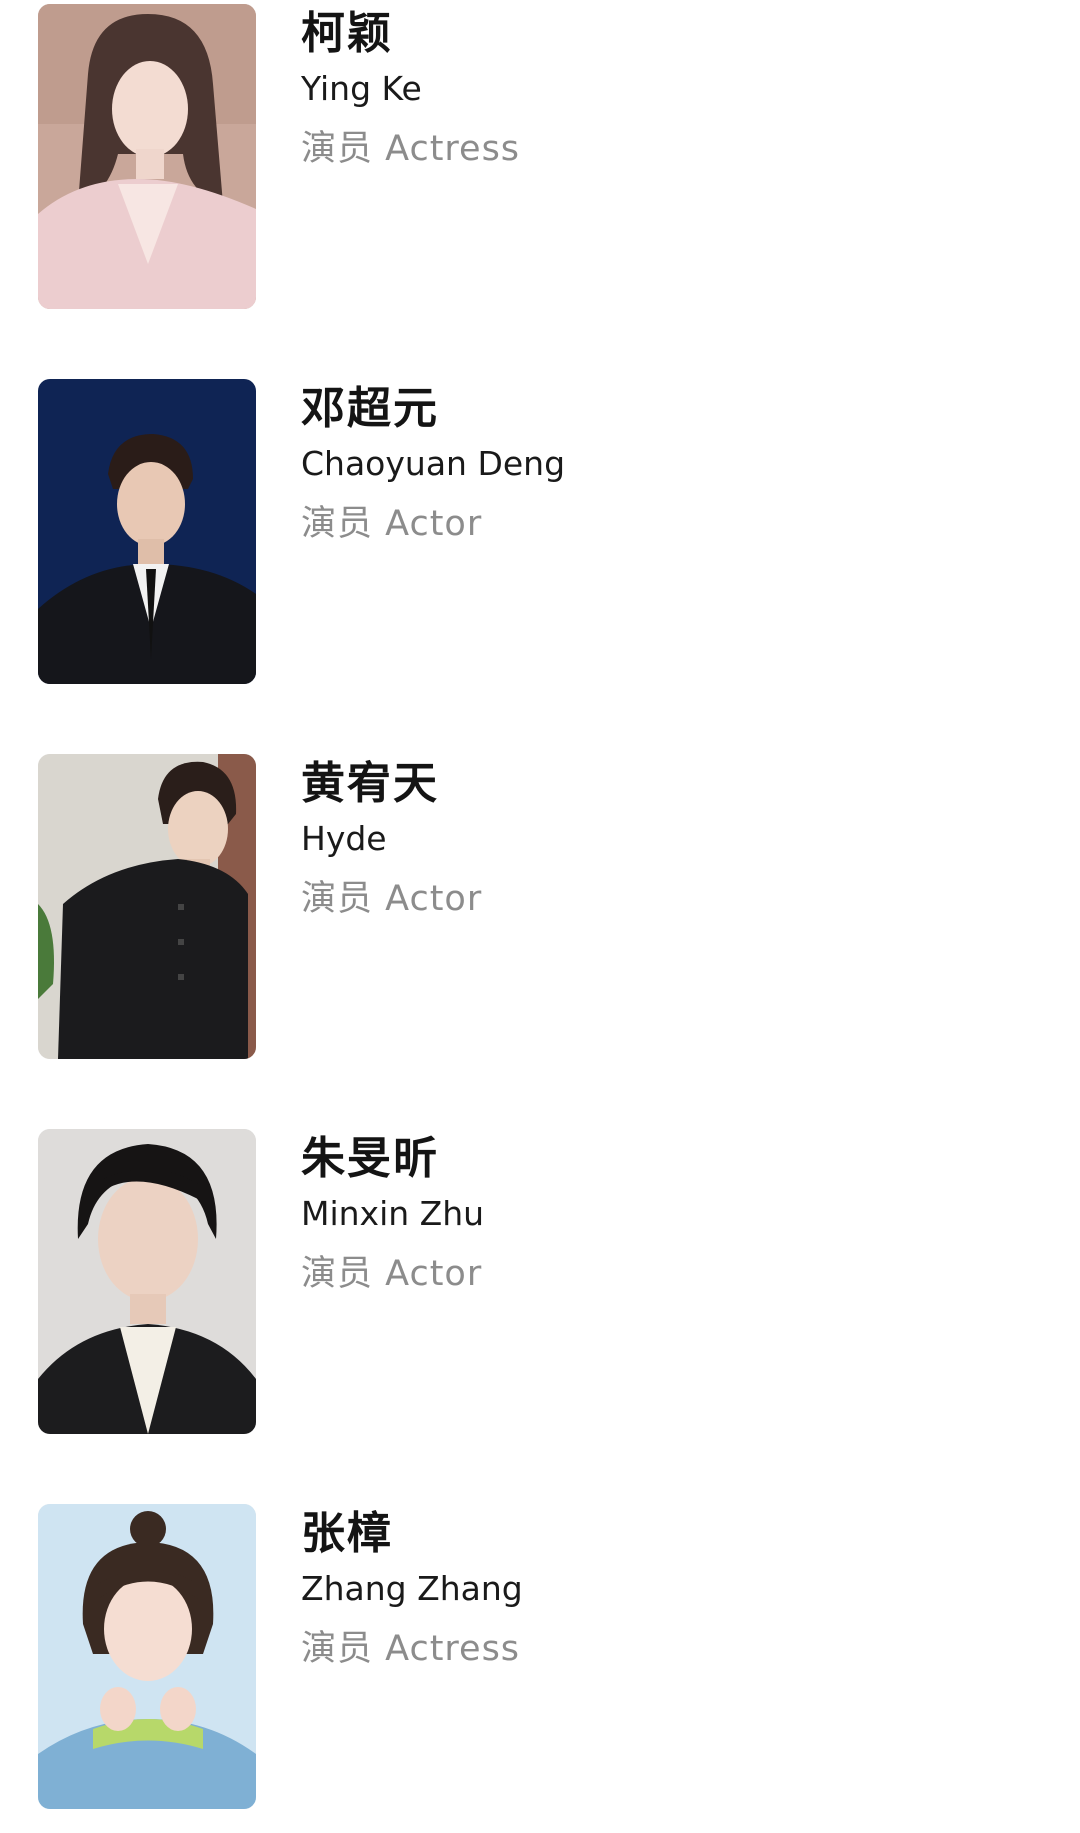 This screenshot has width=1080, height=1833. What do you see at coordinates (347, 33) in the screenshot?
I see `cast-name-cn: 柯颖` at bounding box center [347, 33].